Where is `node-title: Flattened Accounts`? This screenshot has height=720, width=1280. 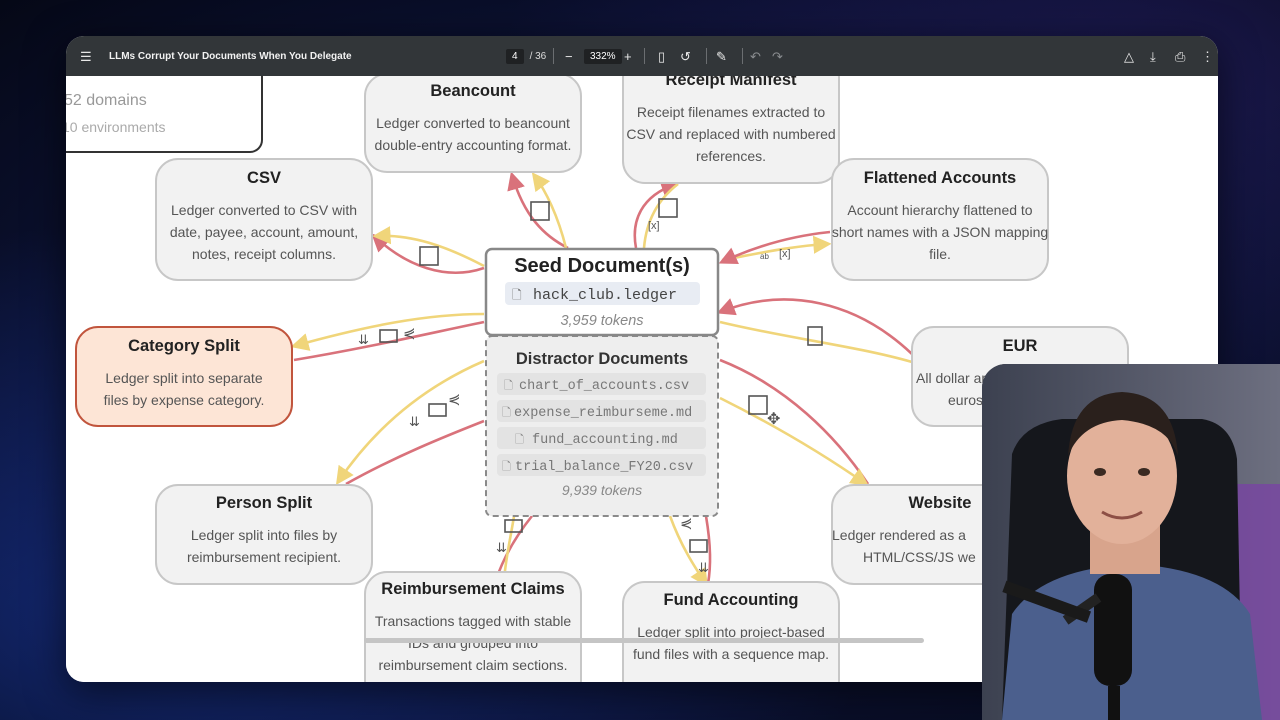 node-title: Flattened Accounts is located at coordinates (940, 178).